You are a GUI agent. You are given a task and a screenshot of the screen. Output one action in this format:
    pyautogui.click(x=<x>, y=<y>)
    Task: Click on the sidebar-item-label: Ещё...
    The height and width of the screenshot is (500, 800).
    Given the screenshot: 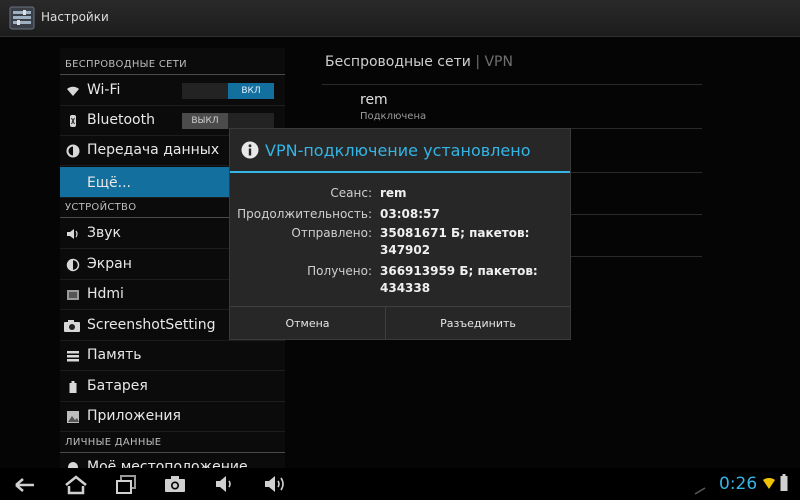 What is the action you would take?
    pyautogui.click(x=109, y=183)
    